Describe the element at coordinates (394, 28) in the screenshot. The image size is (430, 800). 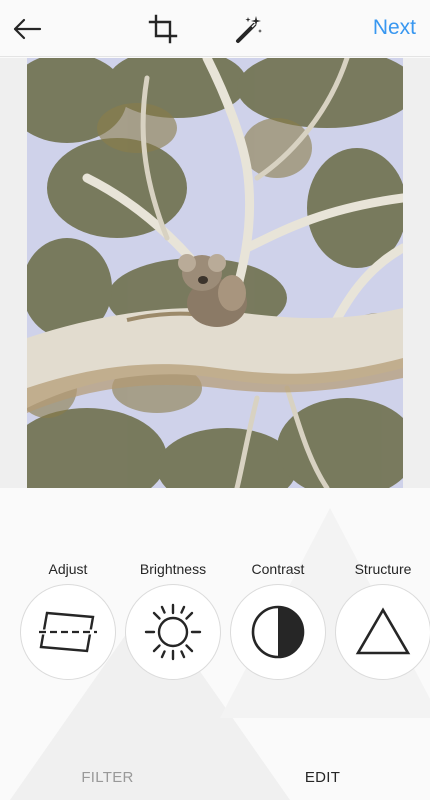
I see `next-button: Next` at that location.